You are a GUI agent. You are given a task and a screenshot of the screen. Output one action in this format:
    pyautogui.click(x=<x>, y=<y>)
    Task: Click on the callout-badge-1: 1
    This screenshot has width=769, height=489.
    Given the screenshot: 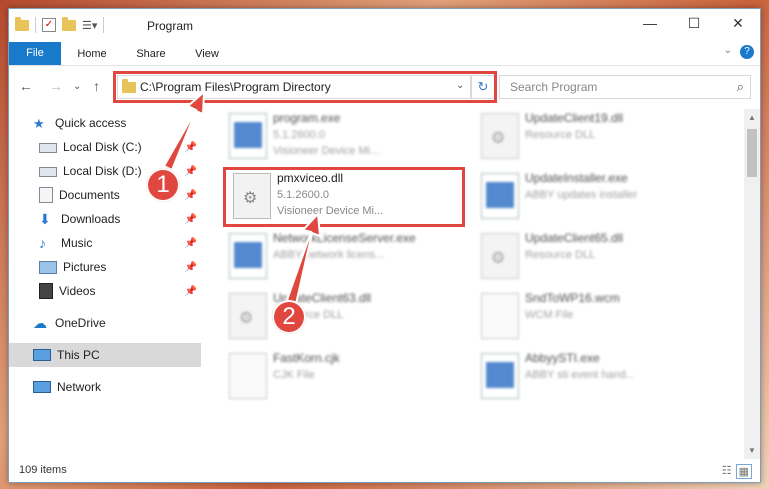 What is the action you would take?
    pyautogui.click(x=163, y=185)
    